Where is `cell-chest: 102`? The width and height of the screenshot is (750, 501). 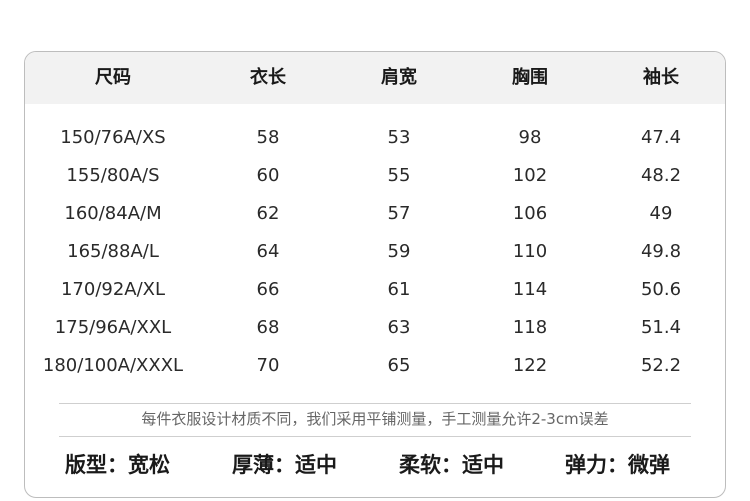
cell-chest: 102 is located at coordinates (530, 175).